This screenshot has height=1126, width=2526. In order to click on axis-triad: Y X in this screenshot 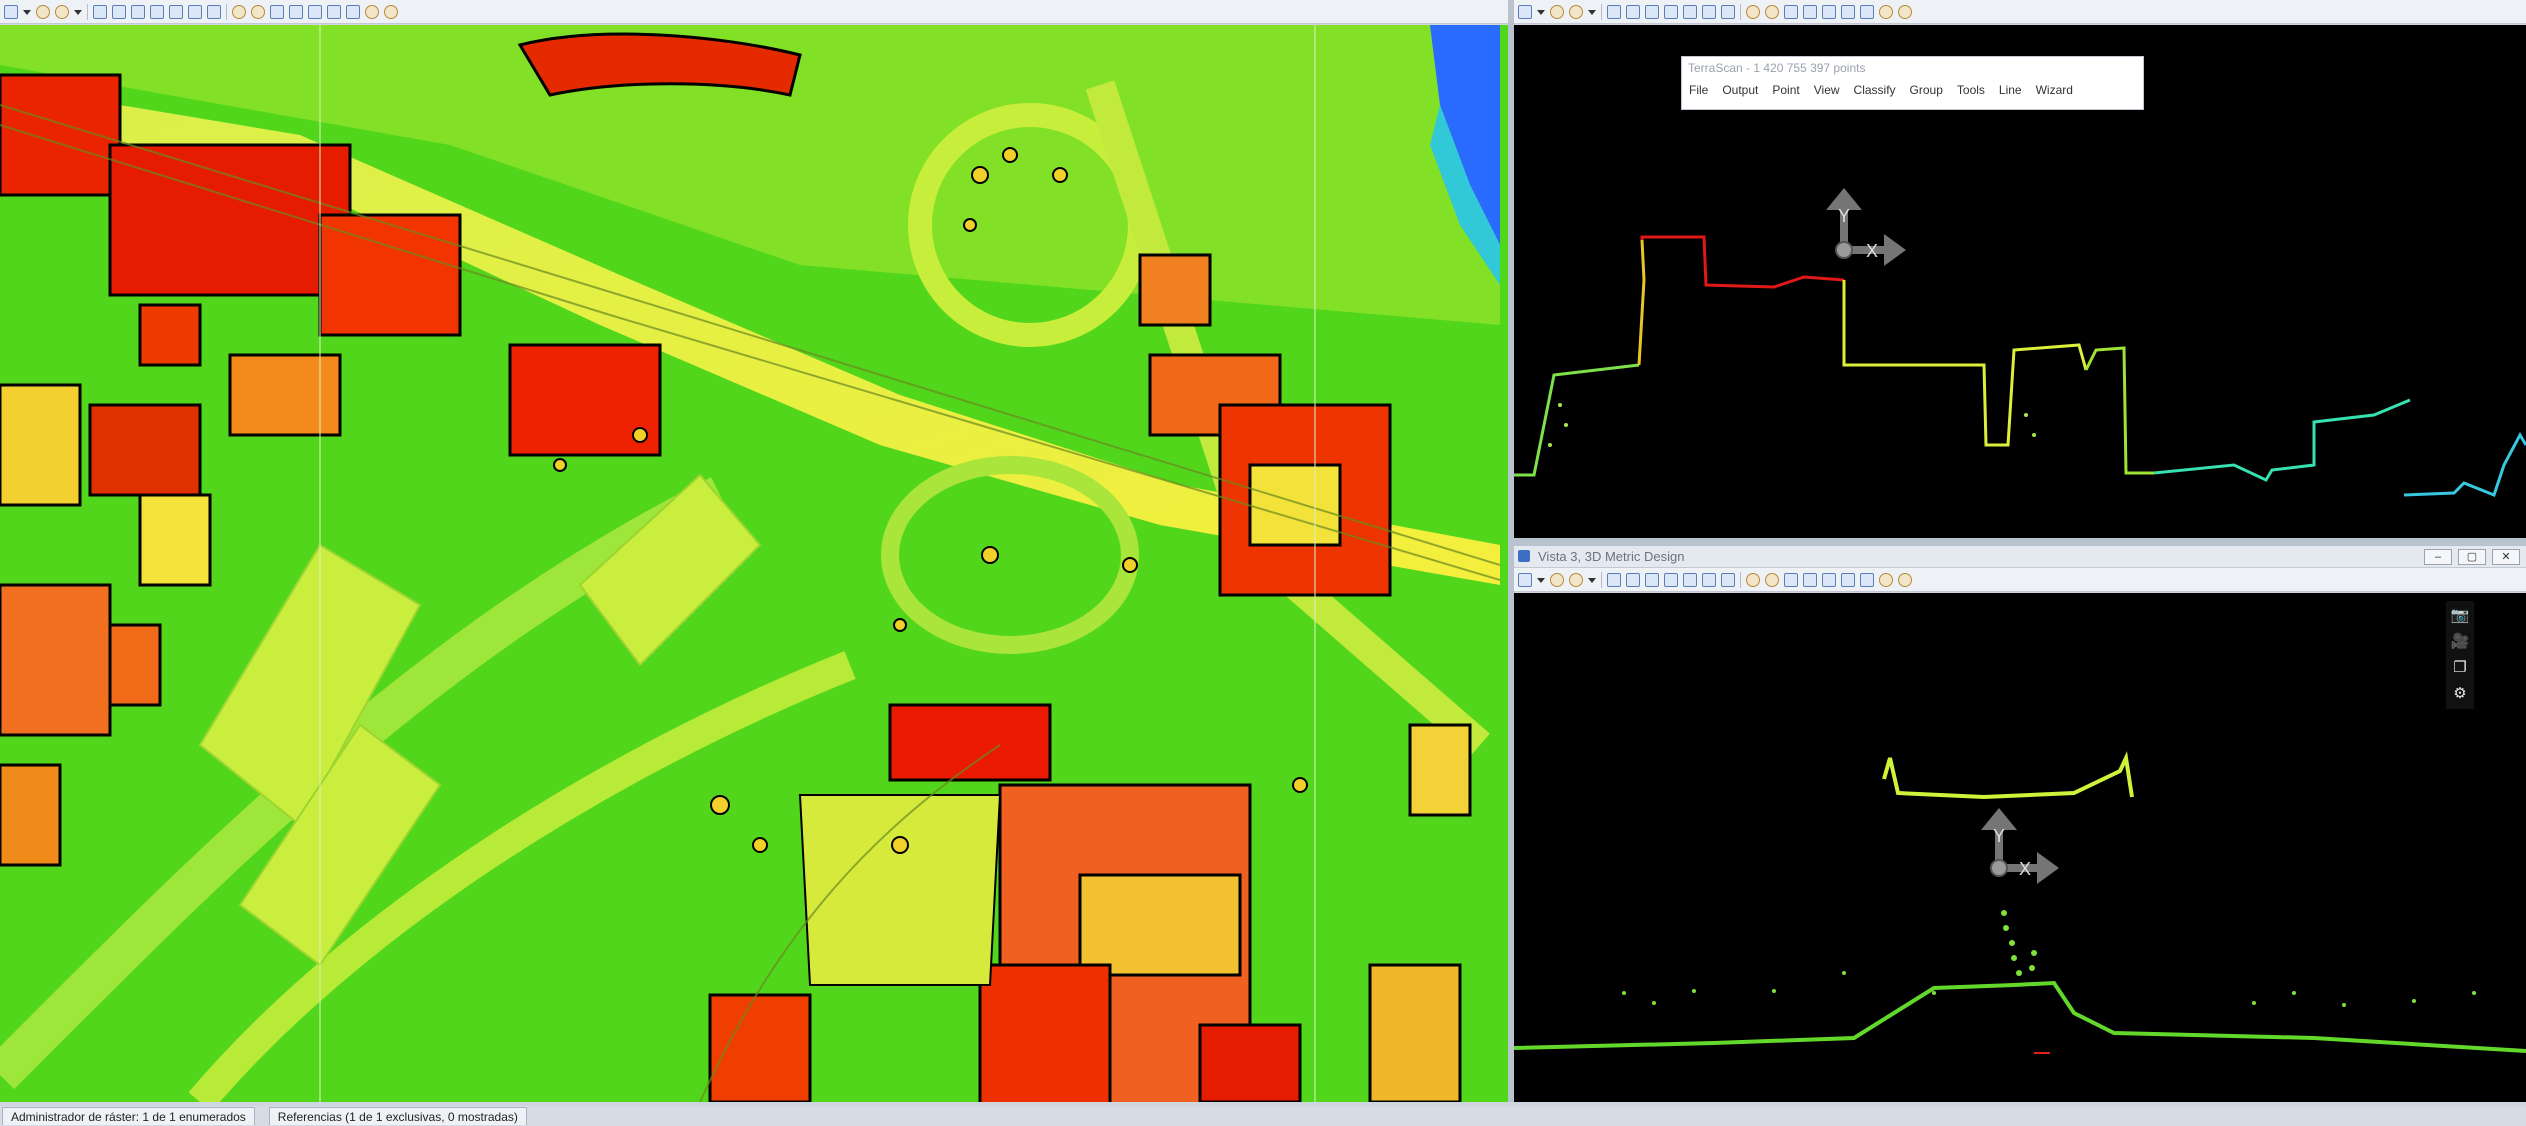, I will do `click(1866, 227)`.